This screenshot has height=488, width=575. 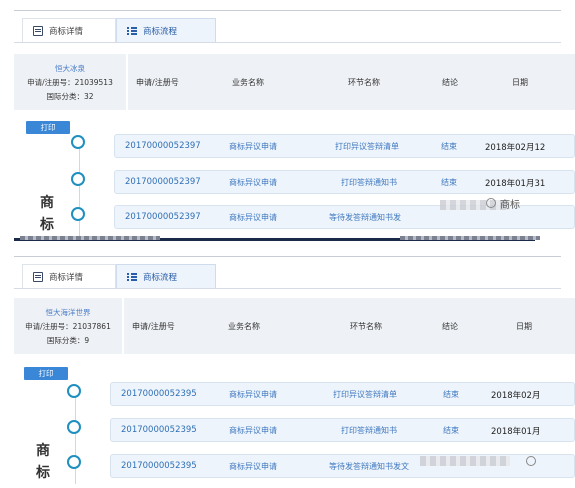 What do you see at coordinates (70, 68) in the screenshot?
I see `trademark-name-link: 恒大冰泉` at bounding box center [70, 68].